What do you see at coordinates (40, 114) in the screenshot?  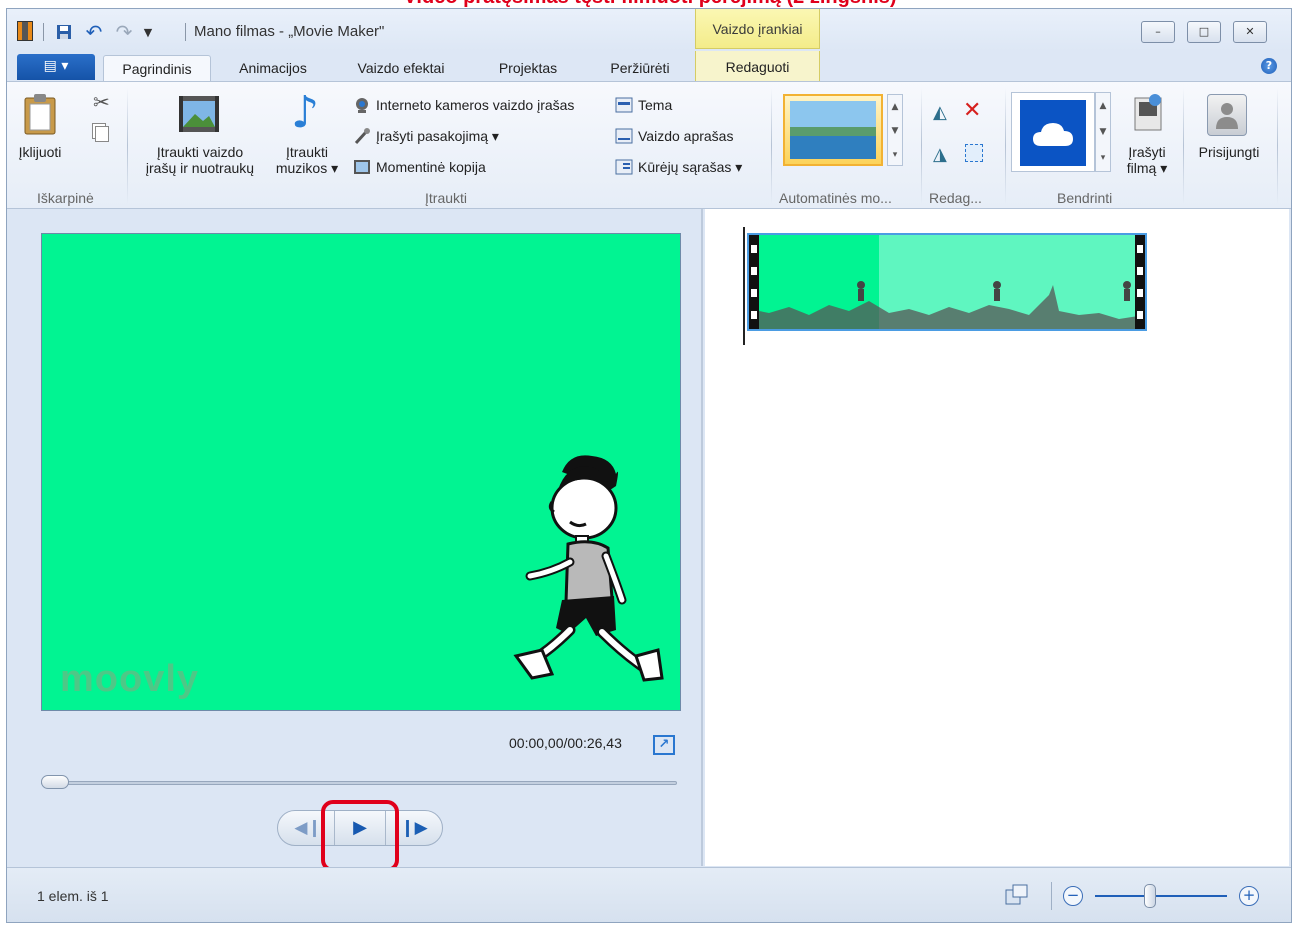 I see `paste-icon` at bounding box center [40, 114].